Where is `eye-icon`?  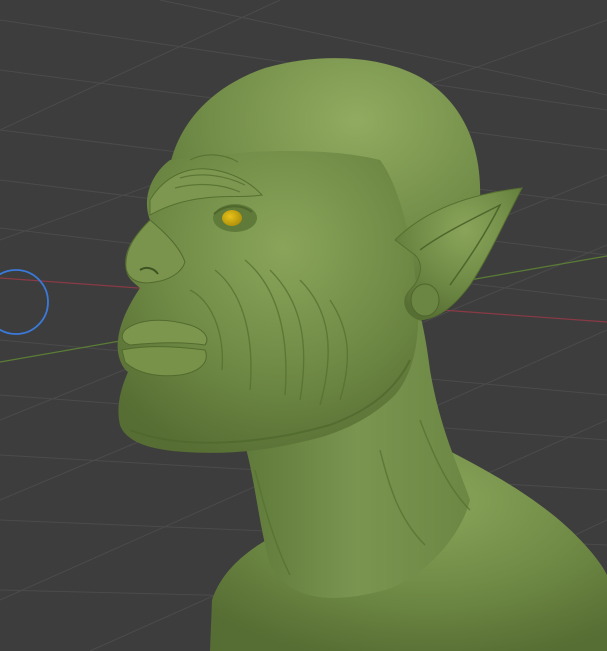 eye-icon is located at coordinates (232, 218).